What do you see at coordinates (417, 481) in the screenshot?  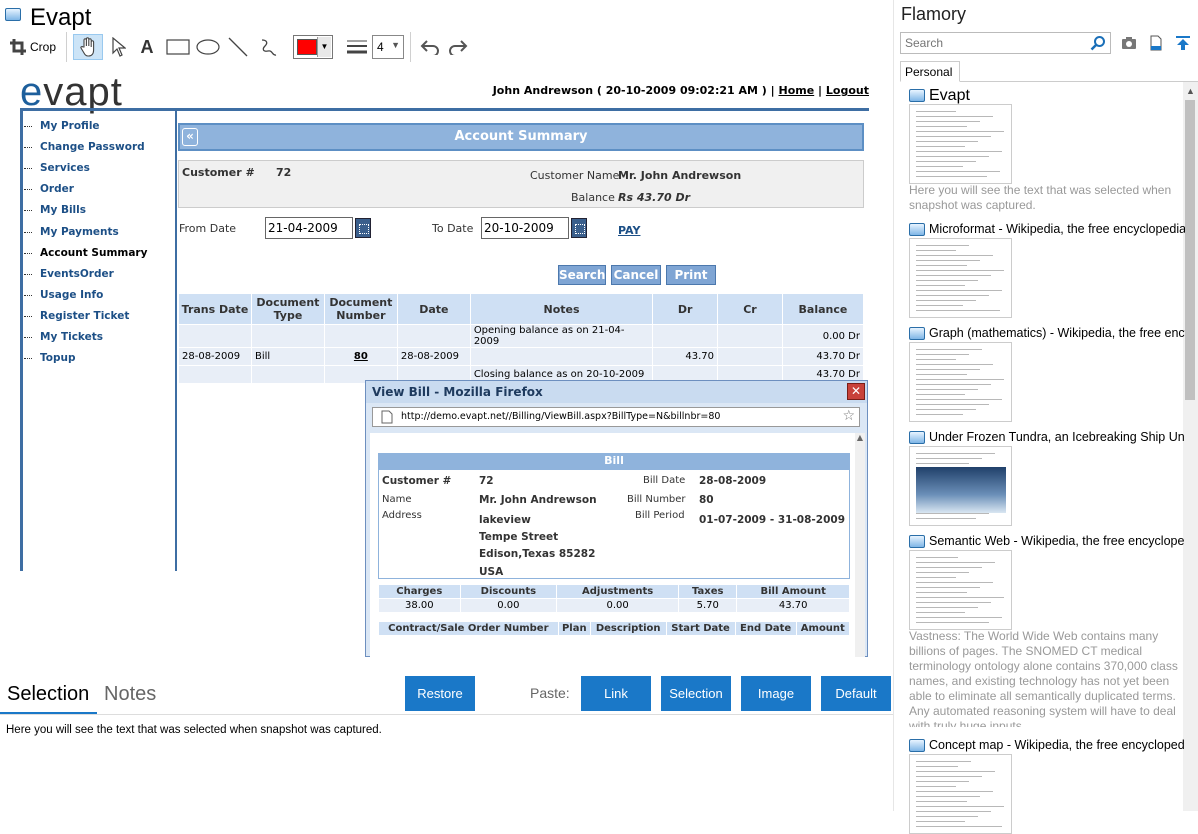 I see `bill-customer-label: Customer #` at bounding box center [417, 481].